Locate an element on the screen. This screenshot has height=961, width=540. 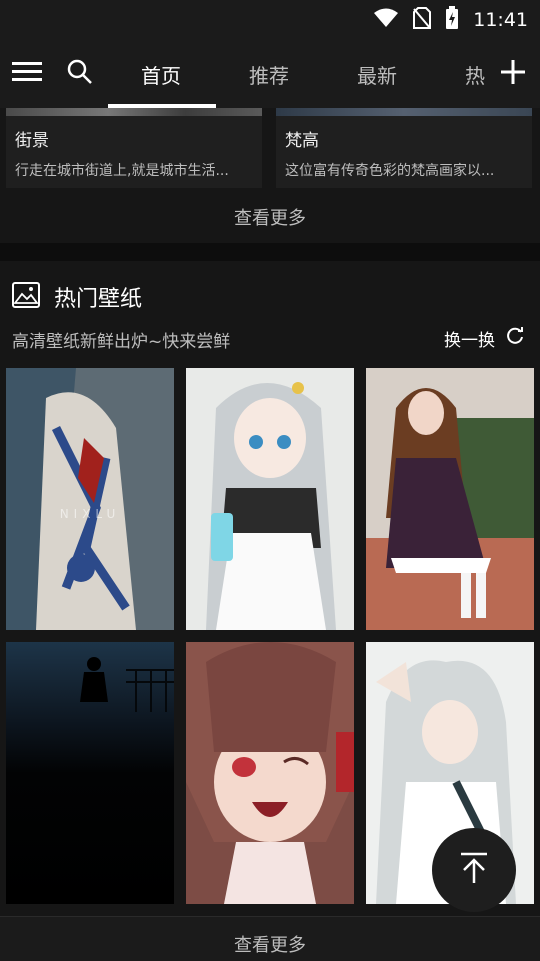
tab-recommend: 推荐 is located at coordinates (269, 74).